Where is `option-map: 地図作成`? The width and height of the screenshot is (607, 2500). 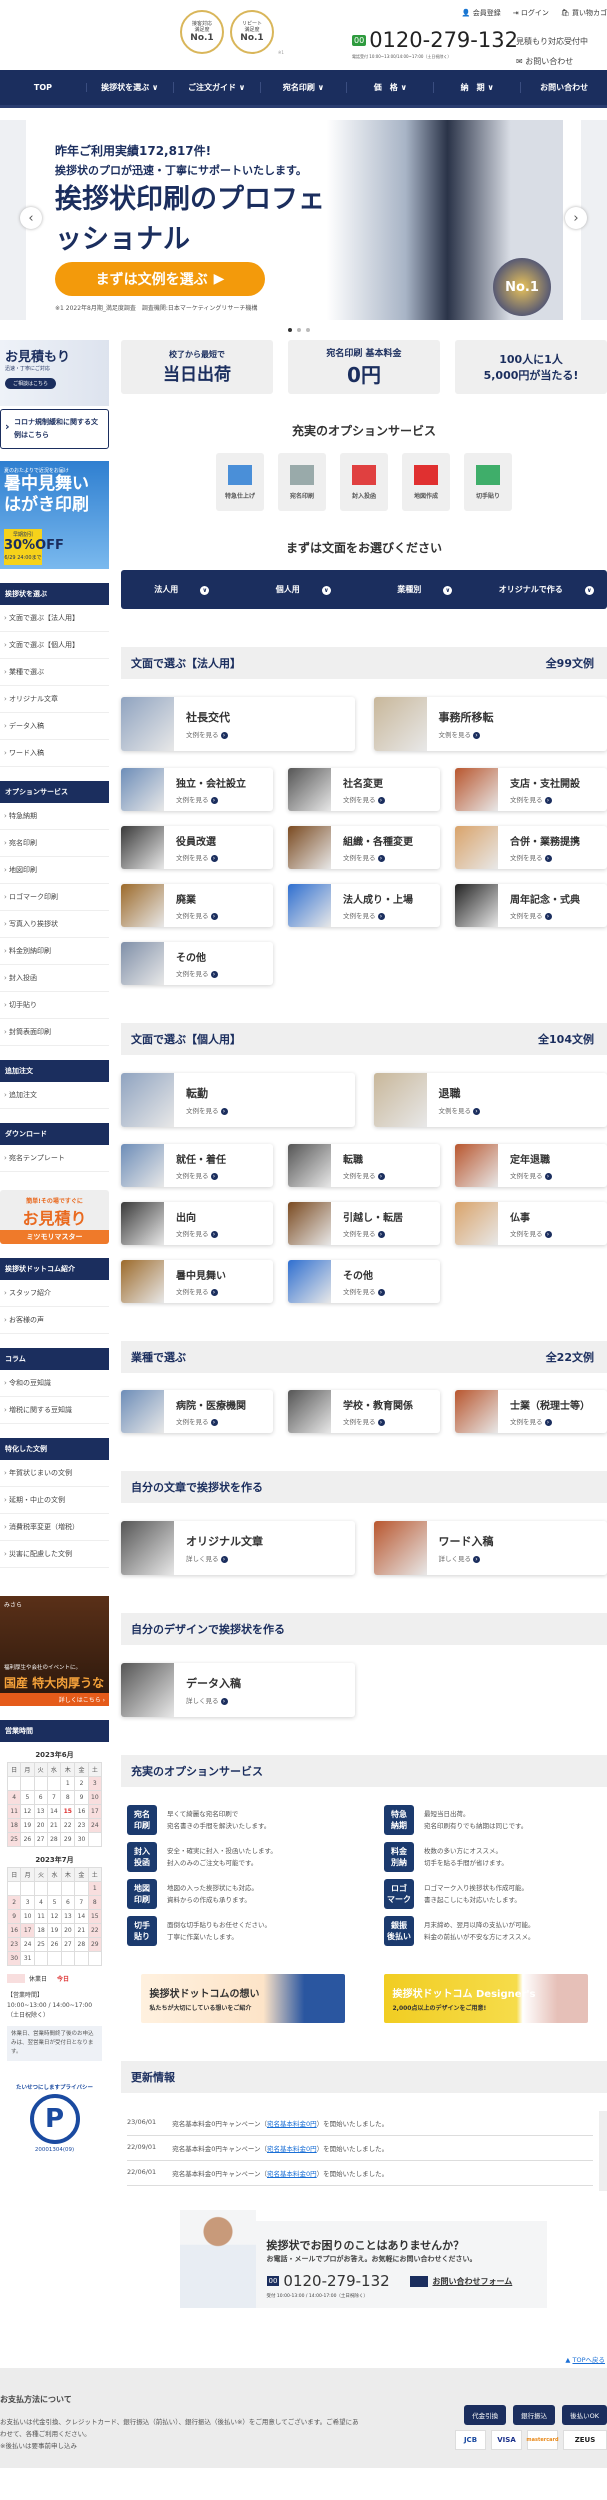
option-map: 地図作成 is located at coordinates (426, 482).